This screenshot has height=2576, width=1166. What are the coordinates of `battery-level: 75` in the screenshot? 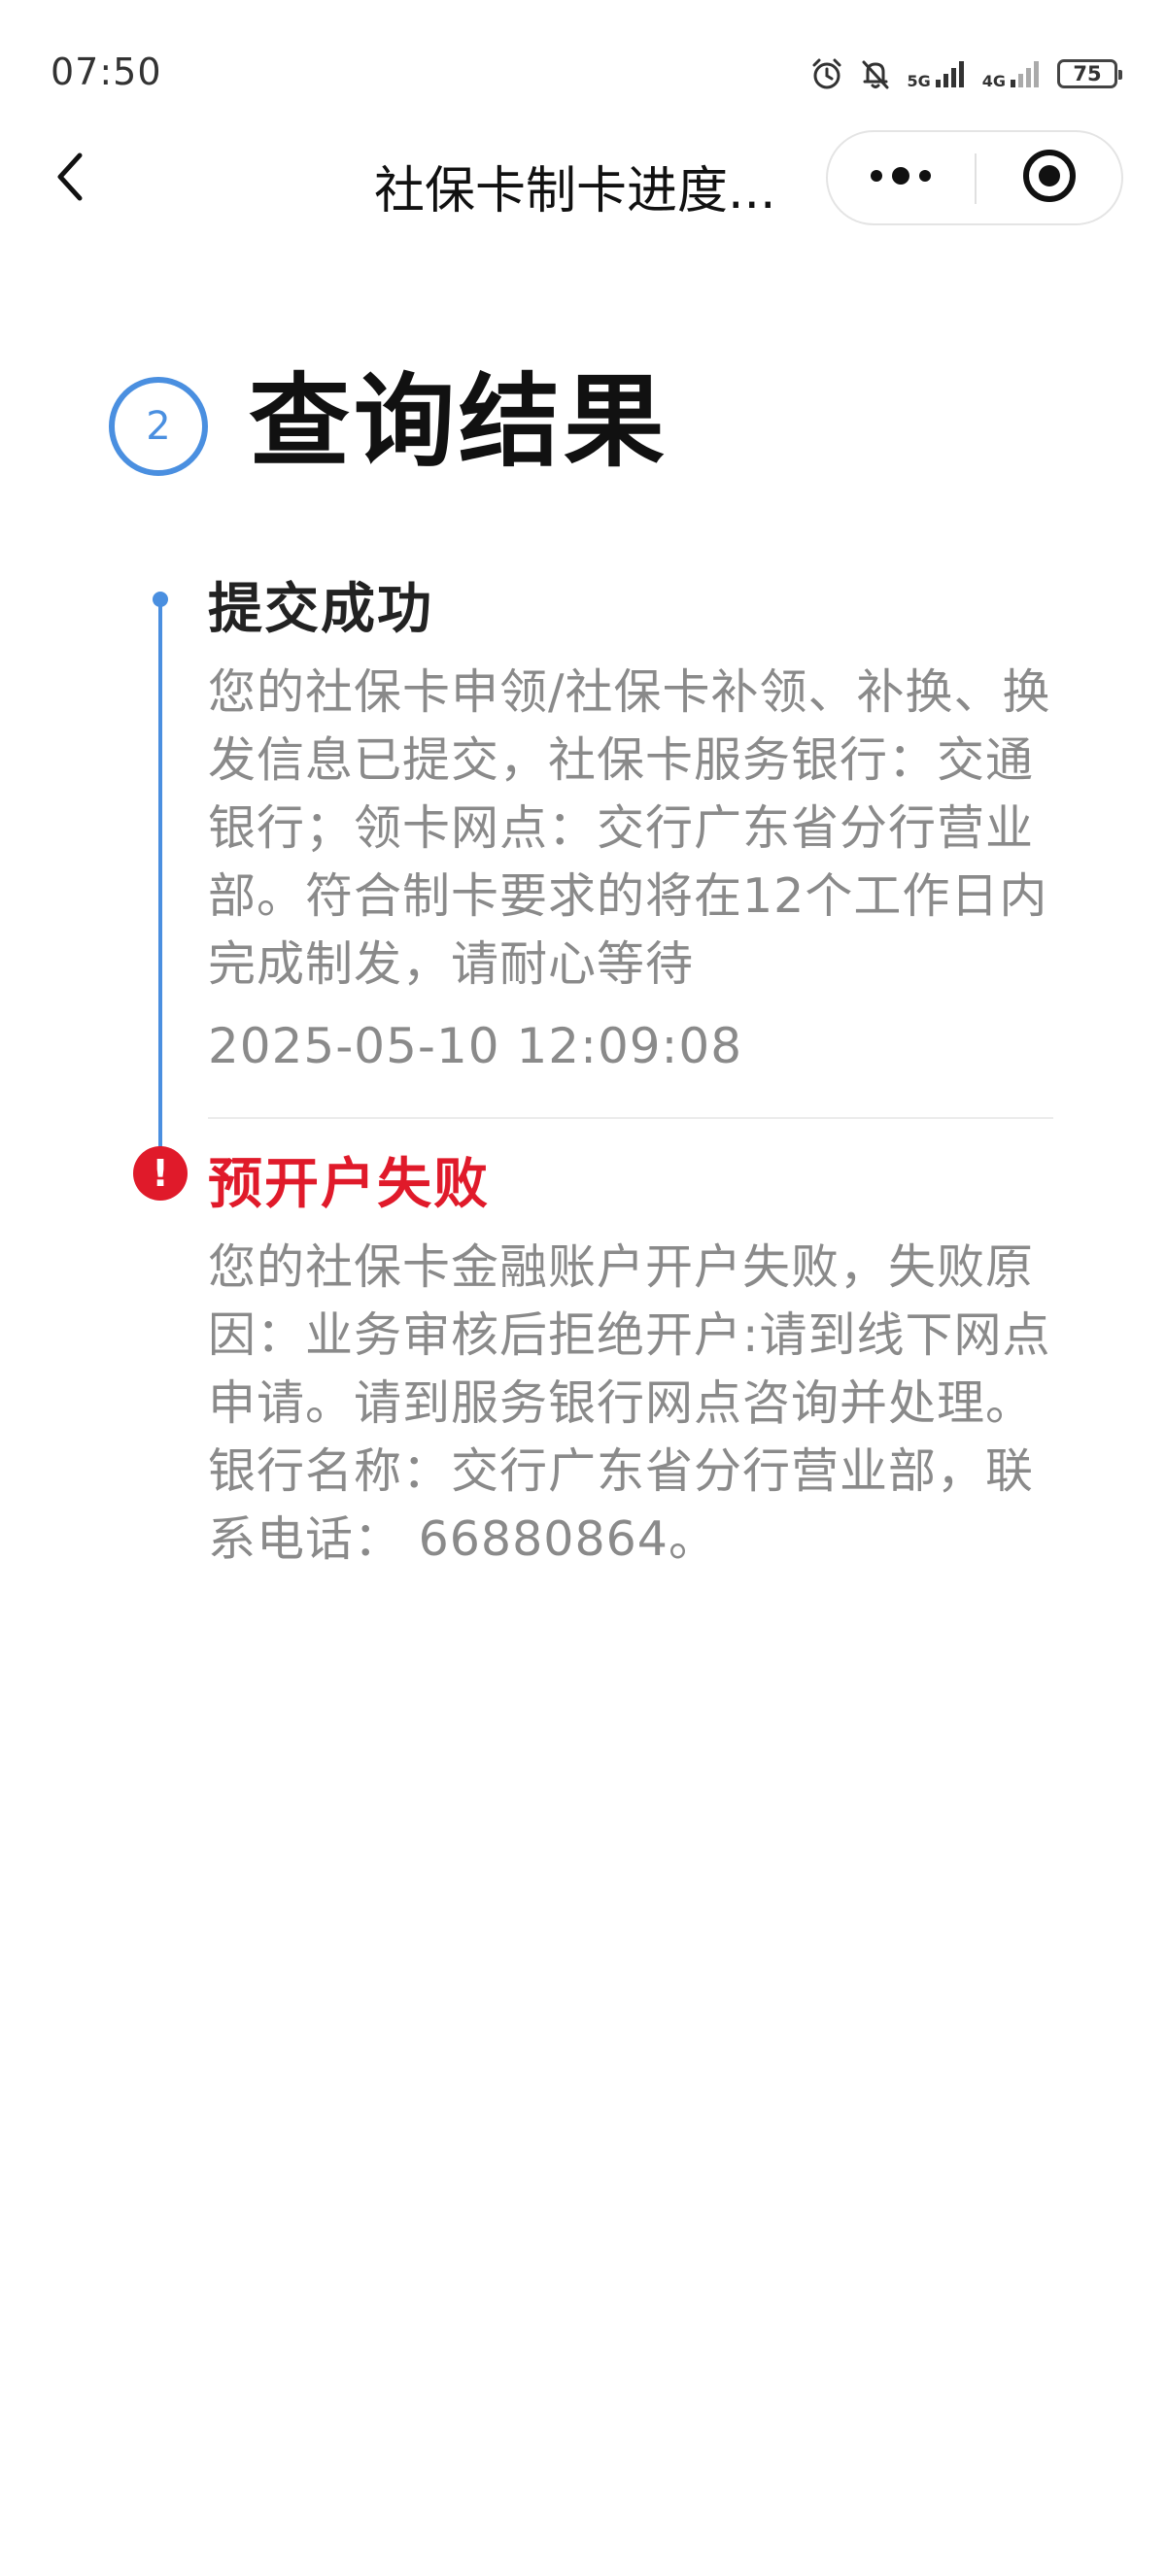 It's located at (1087, 73).